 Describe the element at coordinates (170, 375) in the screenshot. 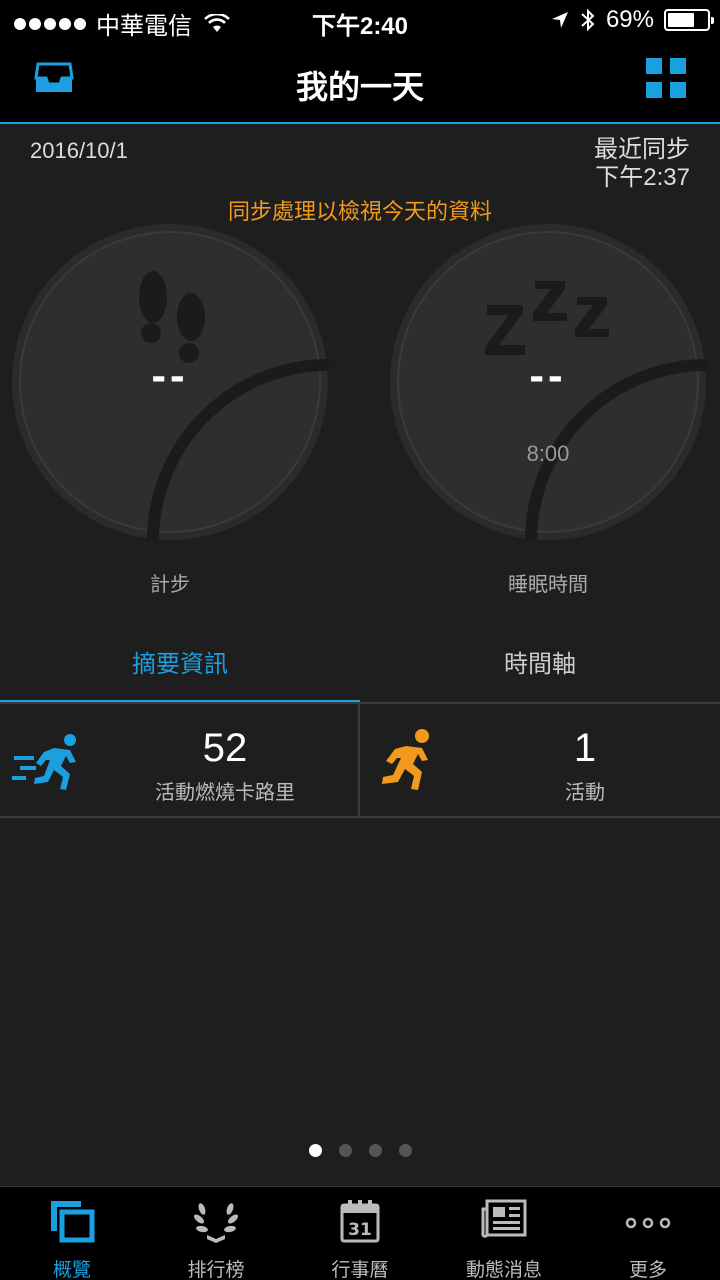

I see `steps-value: --` at that location.